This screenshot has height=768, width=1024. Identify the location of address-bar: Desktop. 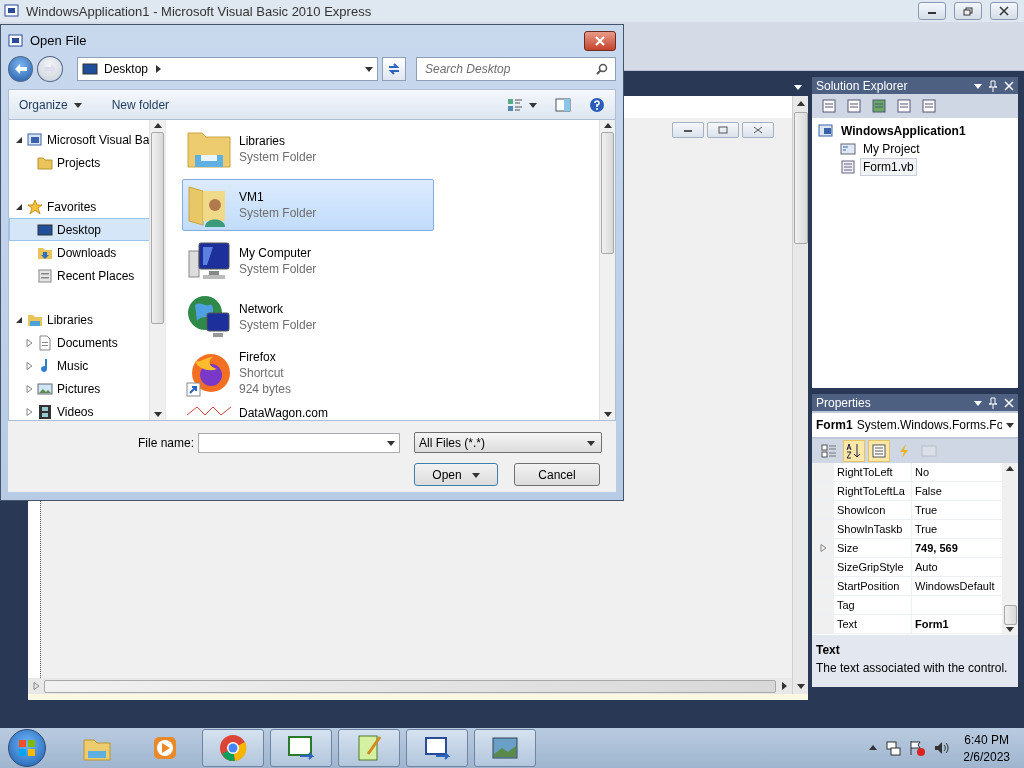
(227, 69).